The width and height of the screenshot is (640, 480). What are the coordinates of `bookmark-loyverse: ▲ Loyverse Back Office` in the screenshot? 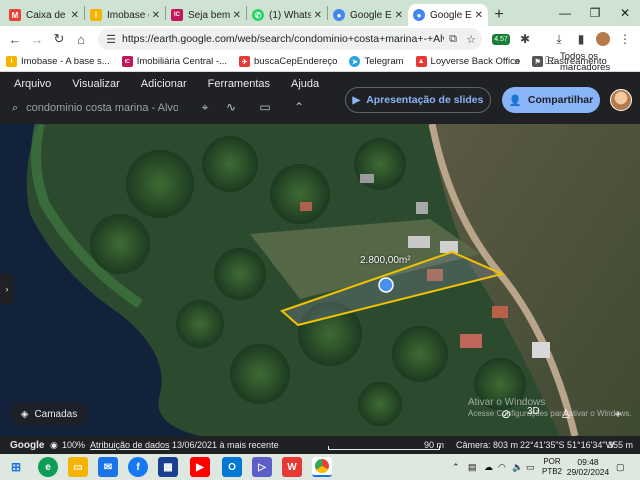 It's located at (467, 61).